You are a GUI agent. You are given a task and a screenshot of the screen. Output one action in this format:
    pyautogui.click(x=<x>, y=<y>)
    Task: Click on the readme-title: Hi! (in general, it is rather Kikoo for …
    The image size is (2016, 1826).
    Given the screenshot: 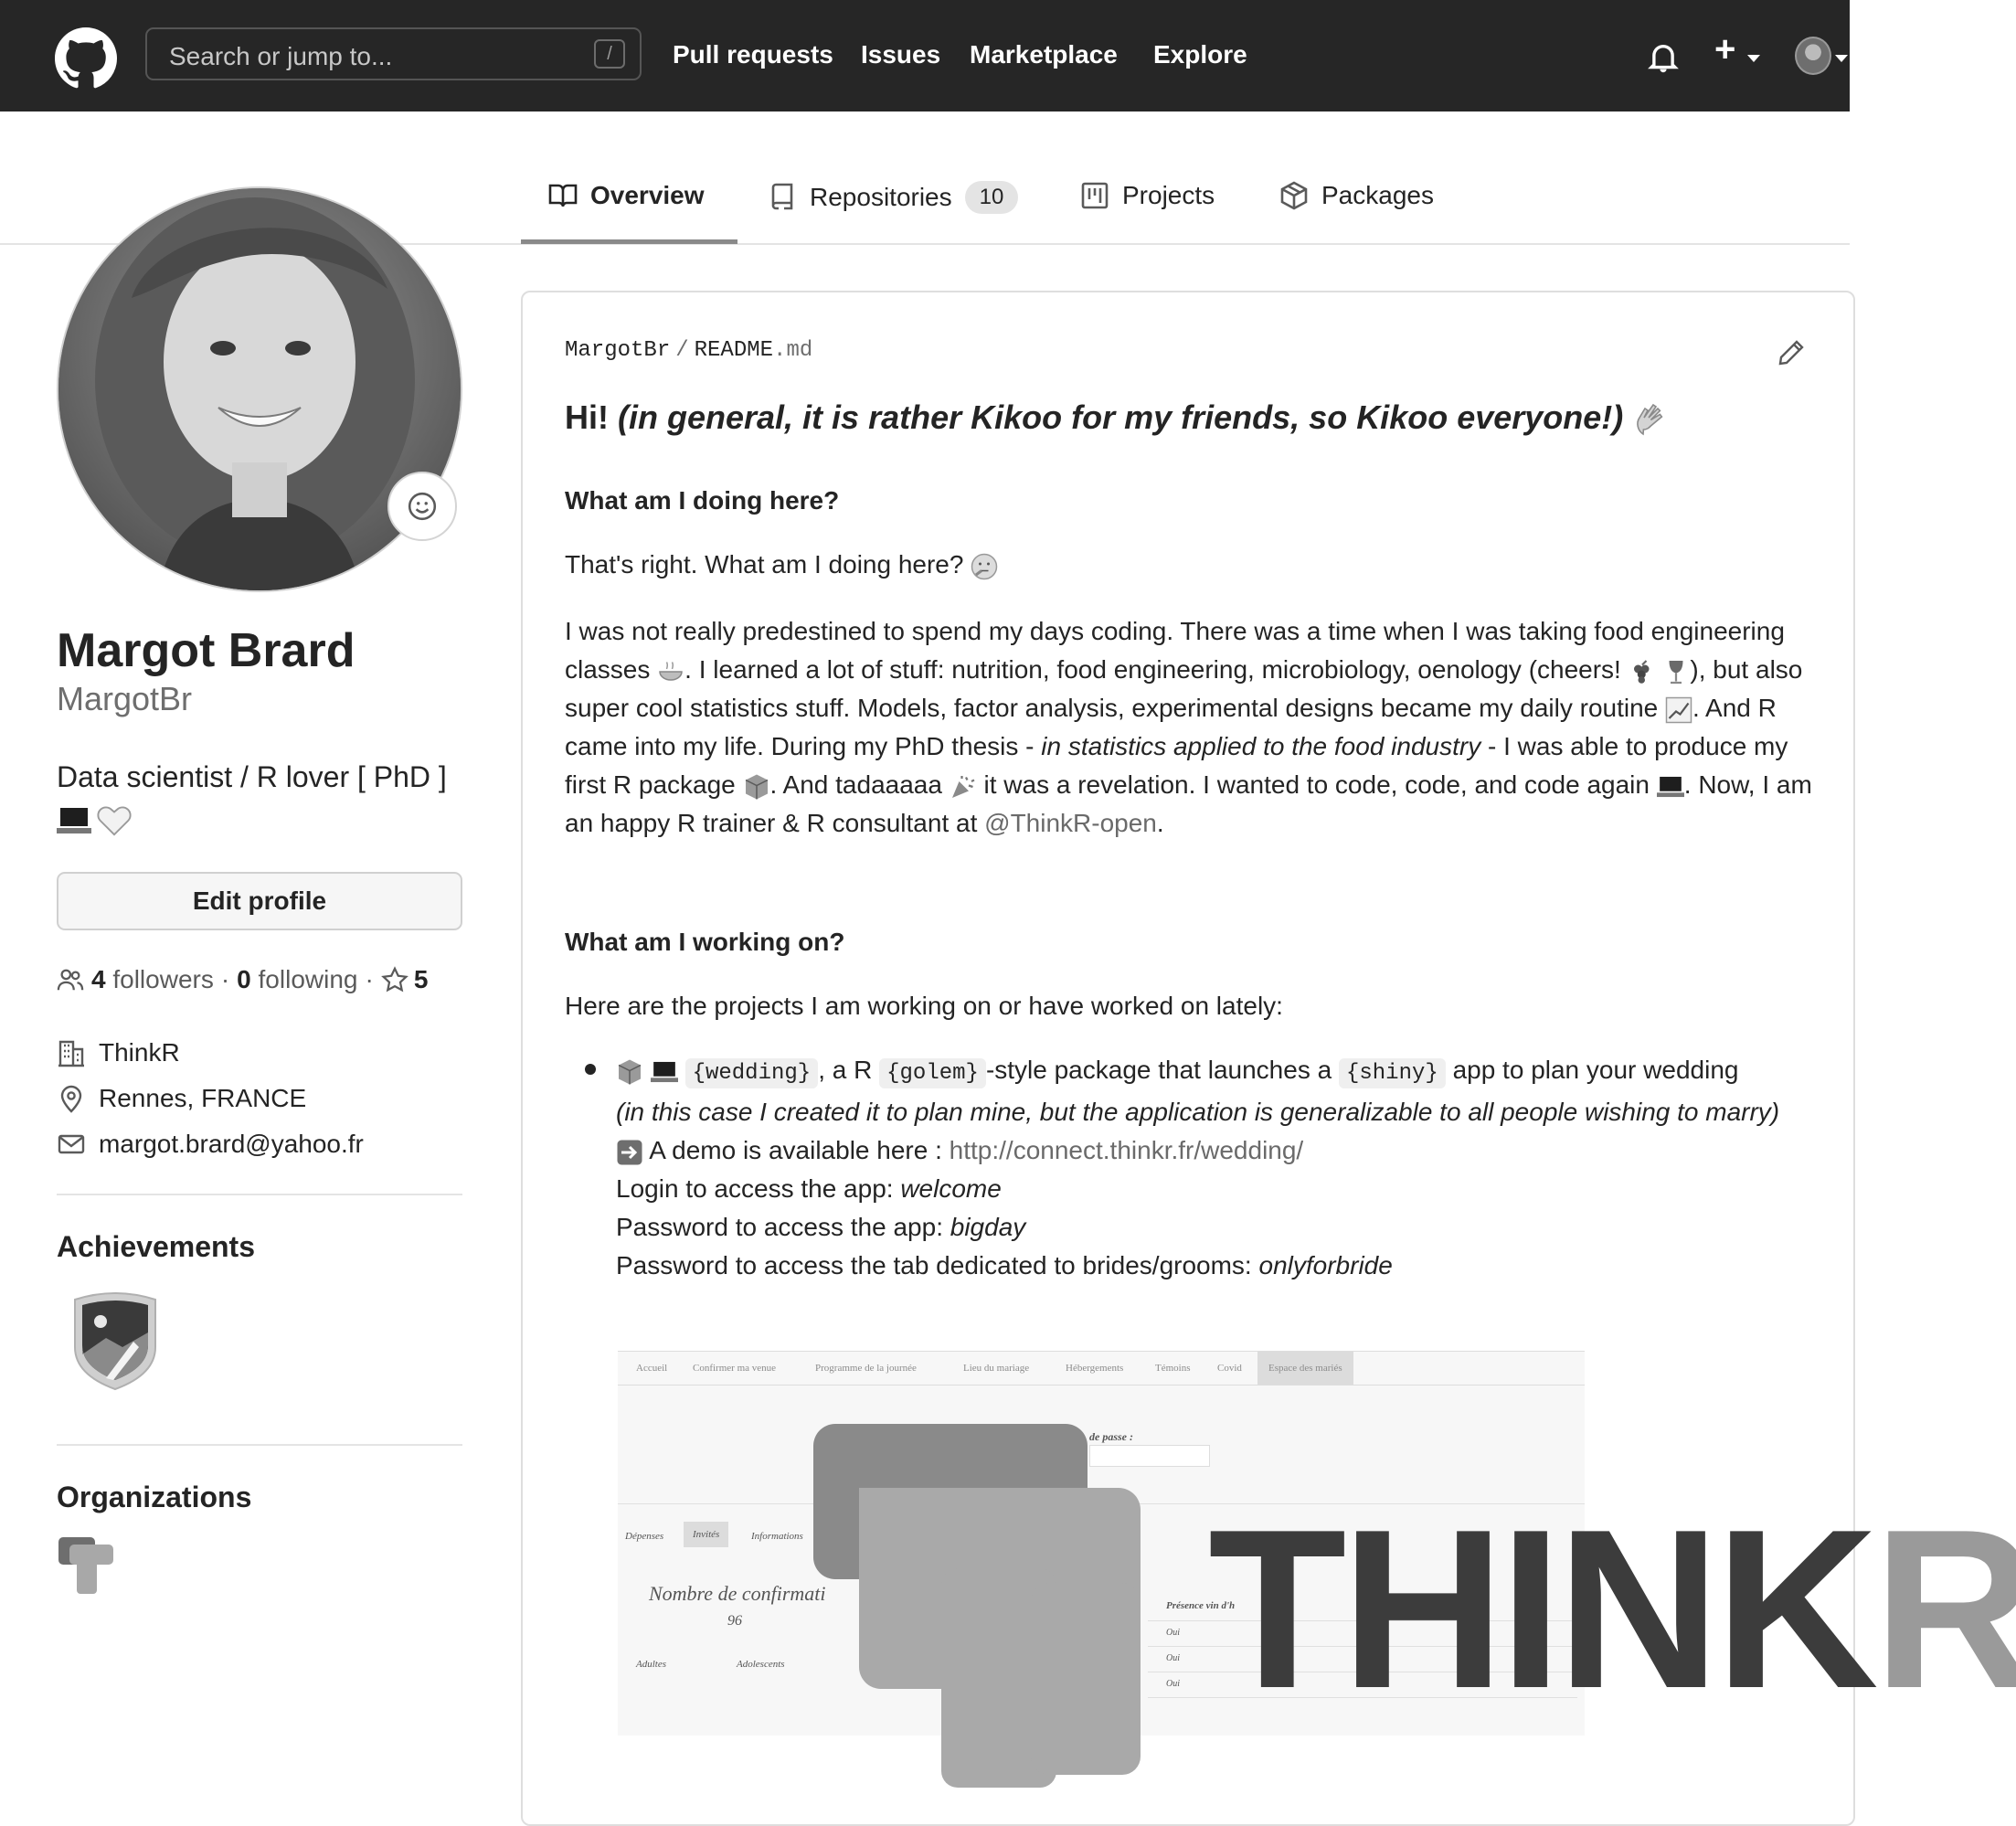 What is the action you would take?
    pyautogui.click(x=1117, y=418)
    